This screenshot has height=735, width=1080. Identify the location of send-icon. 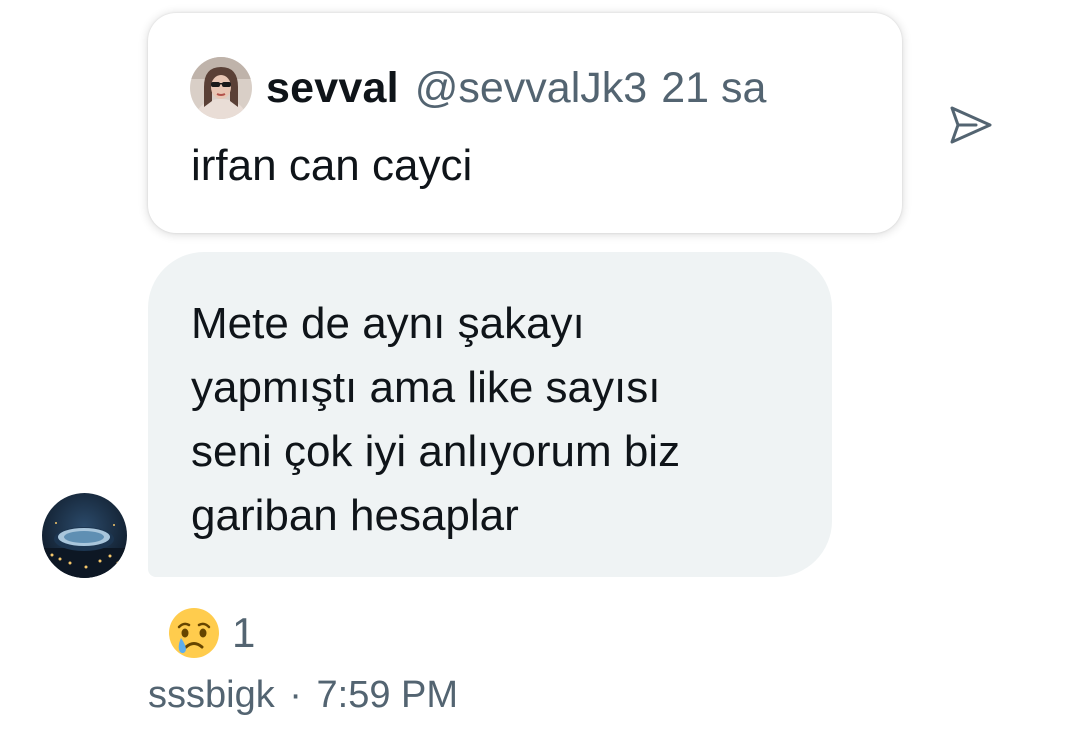
(971, 125).